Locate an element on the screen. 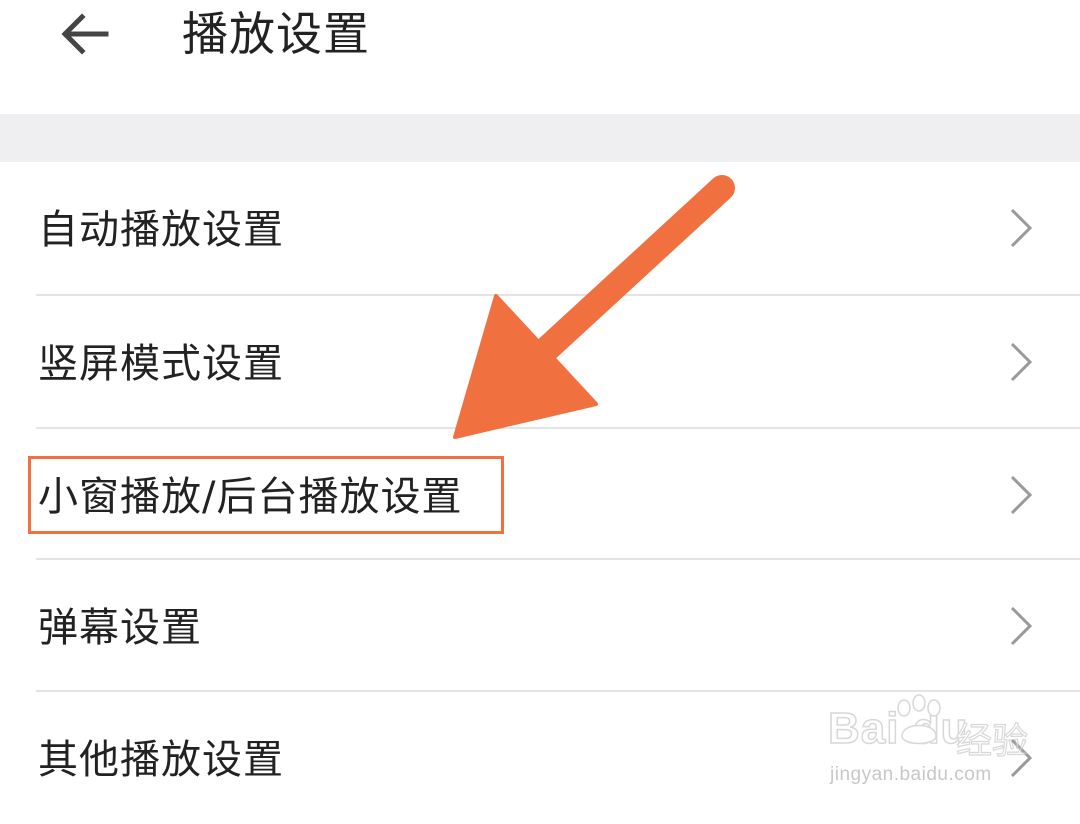 The height and width of the screenshot is (824, 1080). section-spacer is located at coordinates (540, 138).